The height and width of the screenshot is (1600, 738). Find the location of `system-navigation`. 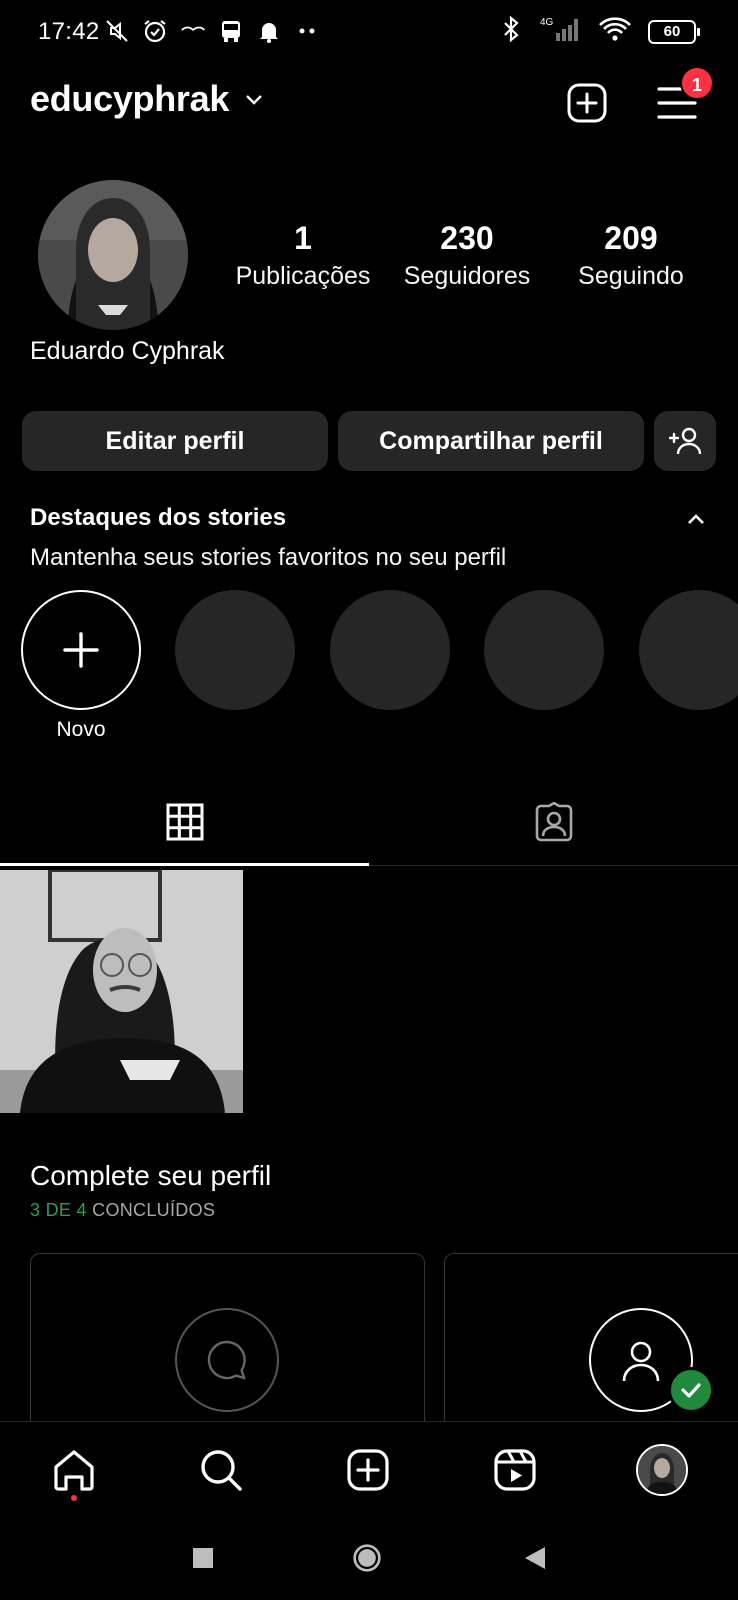

system-navigation is located at coordinates (369, 1560).